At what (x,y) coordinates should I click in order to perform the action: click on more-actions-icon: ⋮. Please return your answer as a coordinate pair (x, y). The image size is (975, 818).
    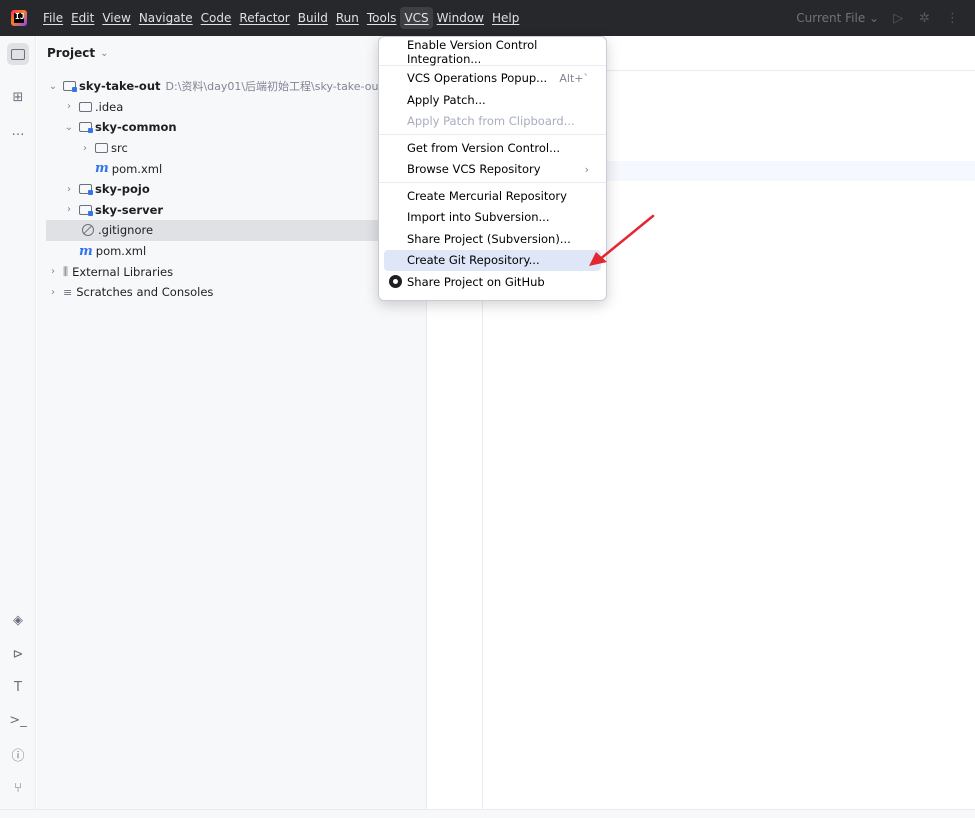
    Looking at the image, I should click on (952, 18).